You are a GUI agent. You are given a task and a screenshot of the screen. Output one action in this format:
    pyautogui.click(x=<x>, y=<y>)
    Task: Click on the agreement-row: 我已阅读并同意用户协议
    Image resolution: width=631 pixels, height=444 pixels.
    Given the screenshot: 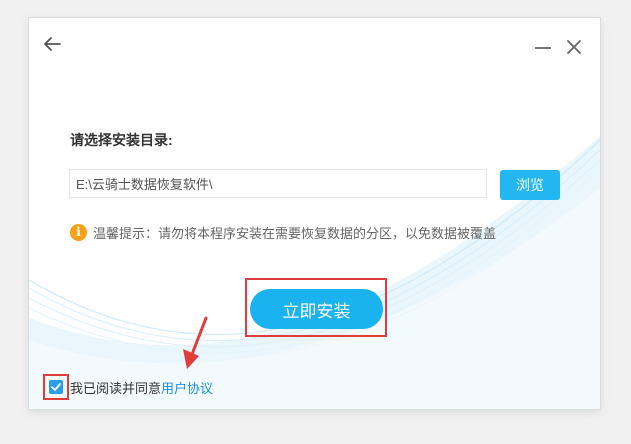 What is the action you would take?
    pyautogui.click(x=141, y=387)
    